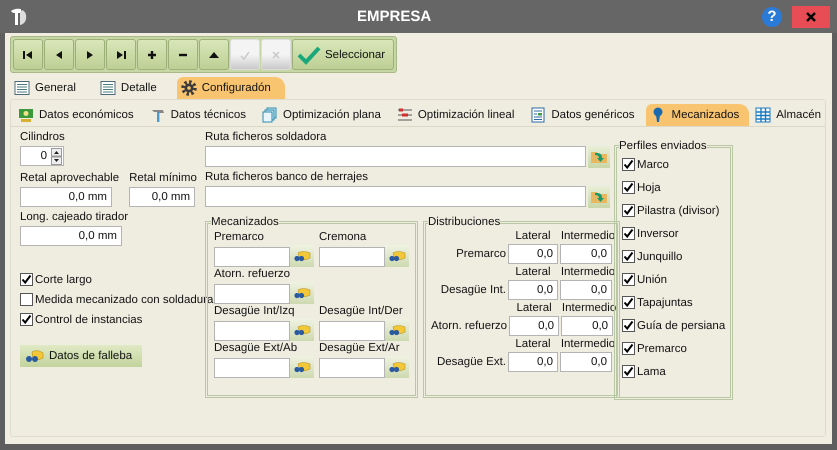  What do you see at coordinates (763, 115) in the screenshot?
I see `grid-icon` at bounding box center [763, 115].